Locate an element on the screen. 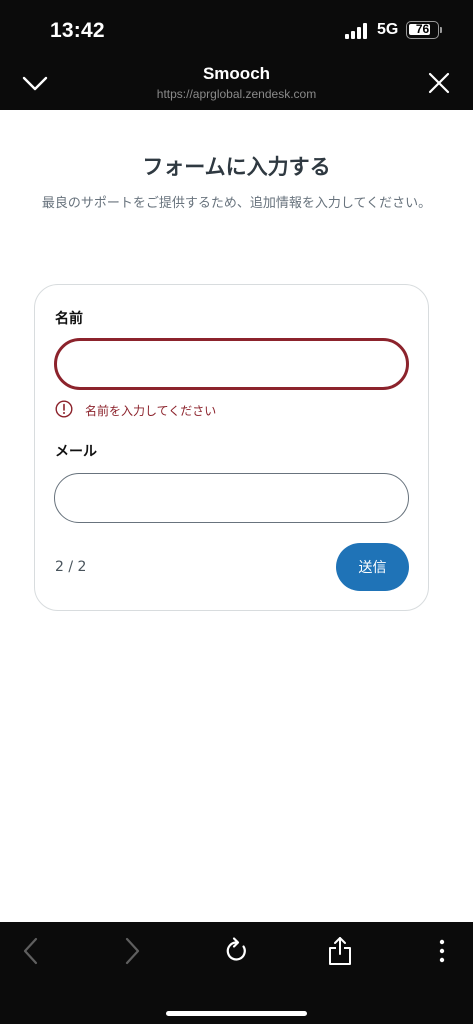  bottom-toolbar is located at coordinates (236, 973).